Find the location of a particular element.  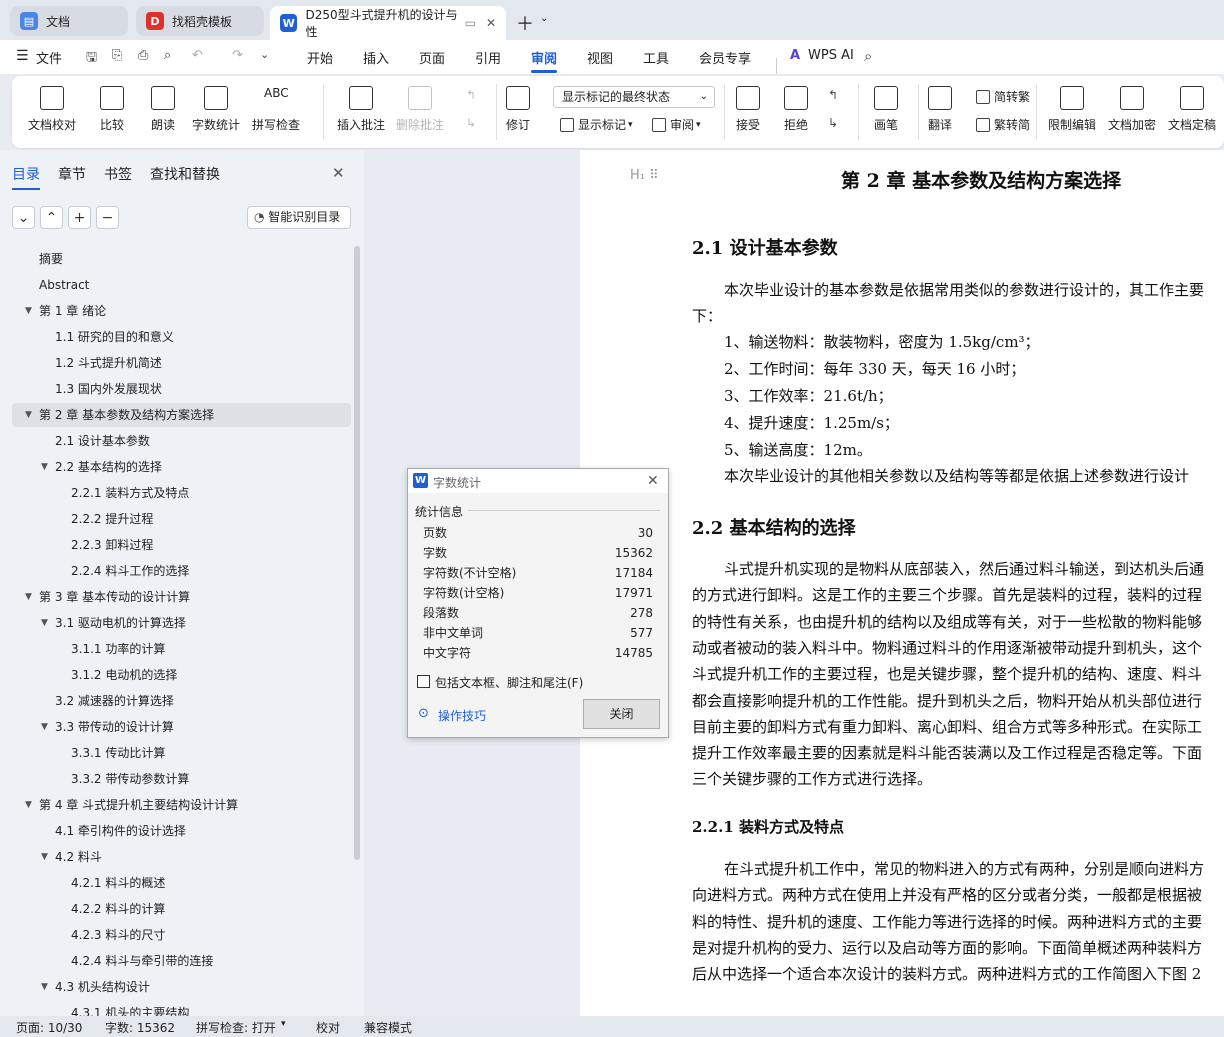

menu-view: 视图 is located at coordinates (600, 57).